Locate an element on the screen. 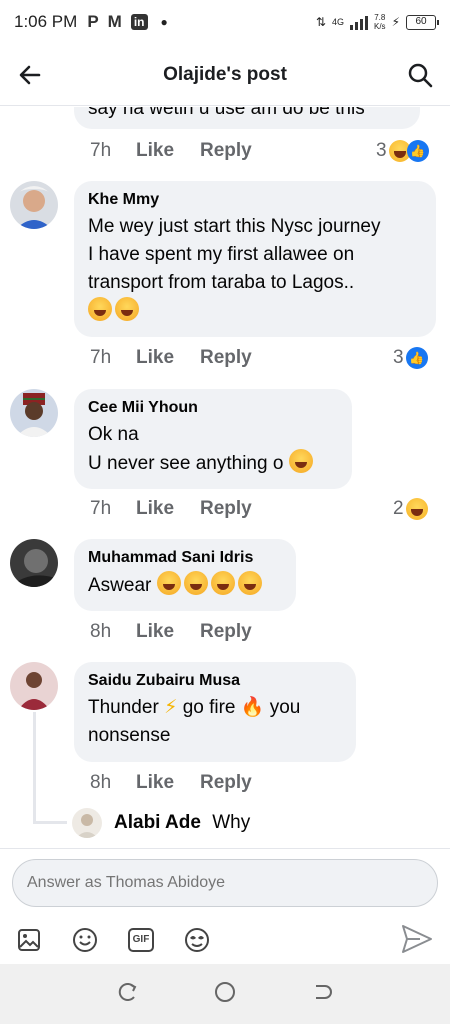 The image size is (450, 1024). sticker-icon is located at coordinates (197, 940).